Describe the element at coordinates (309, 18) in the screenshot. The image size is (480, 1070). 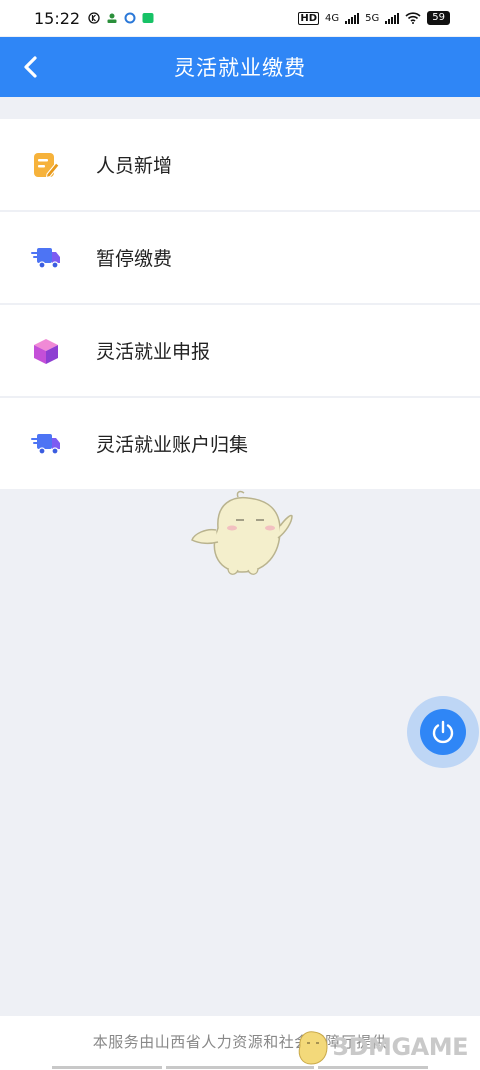
I see `hd-label: HD` at that location.